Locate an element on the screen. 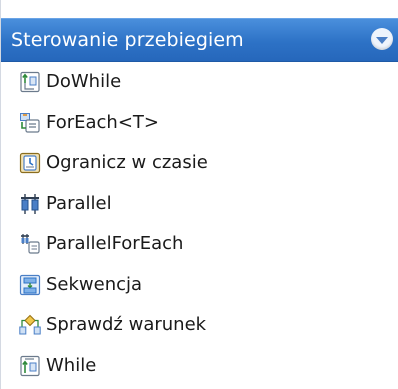 The height and width of the screenshot is (389, 398). parallel-foreach-icon is located at coordinates (30, 244).